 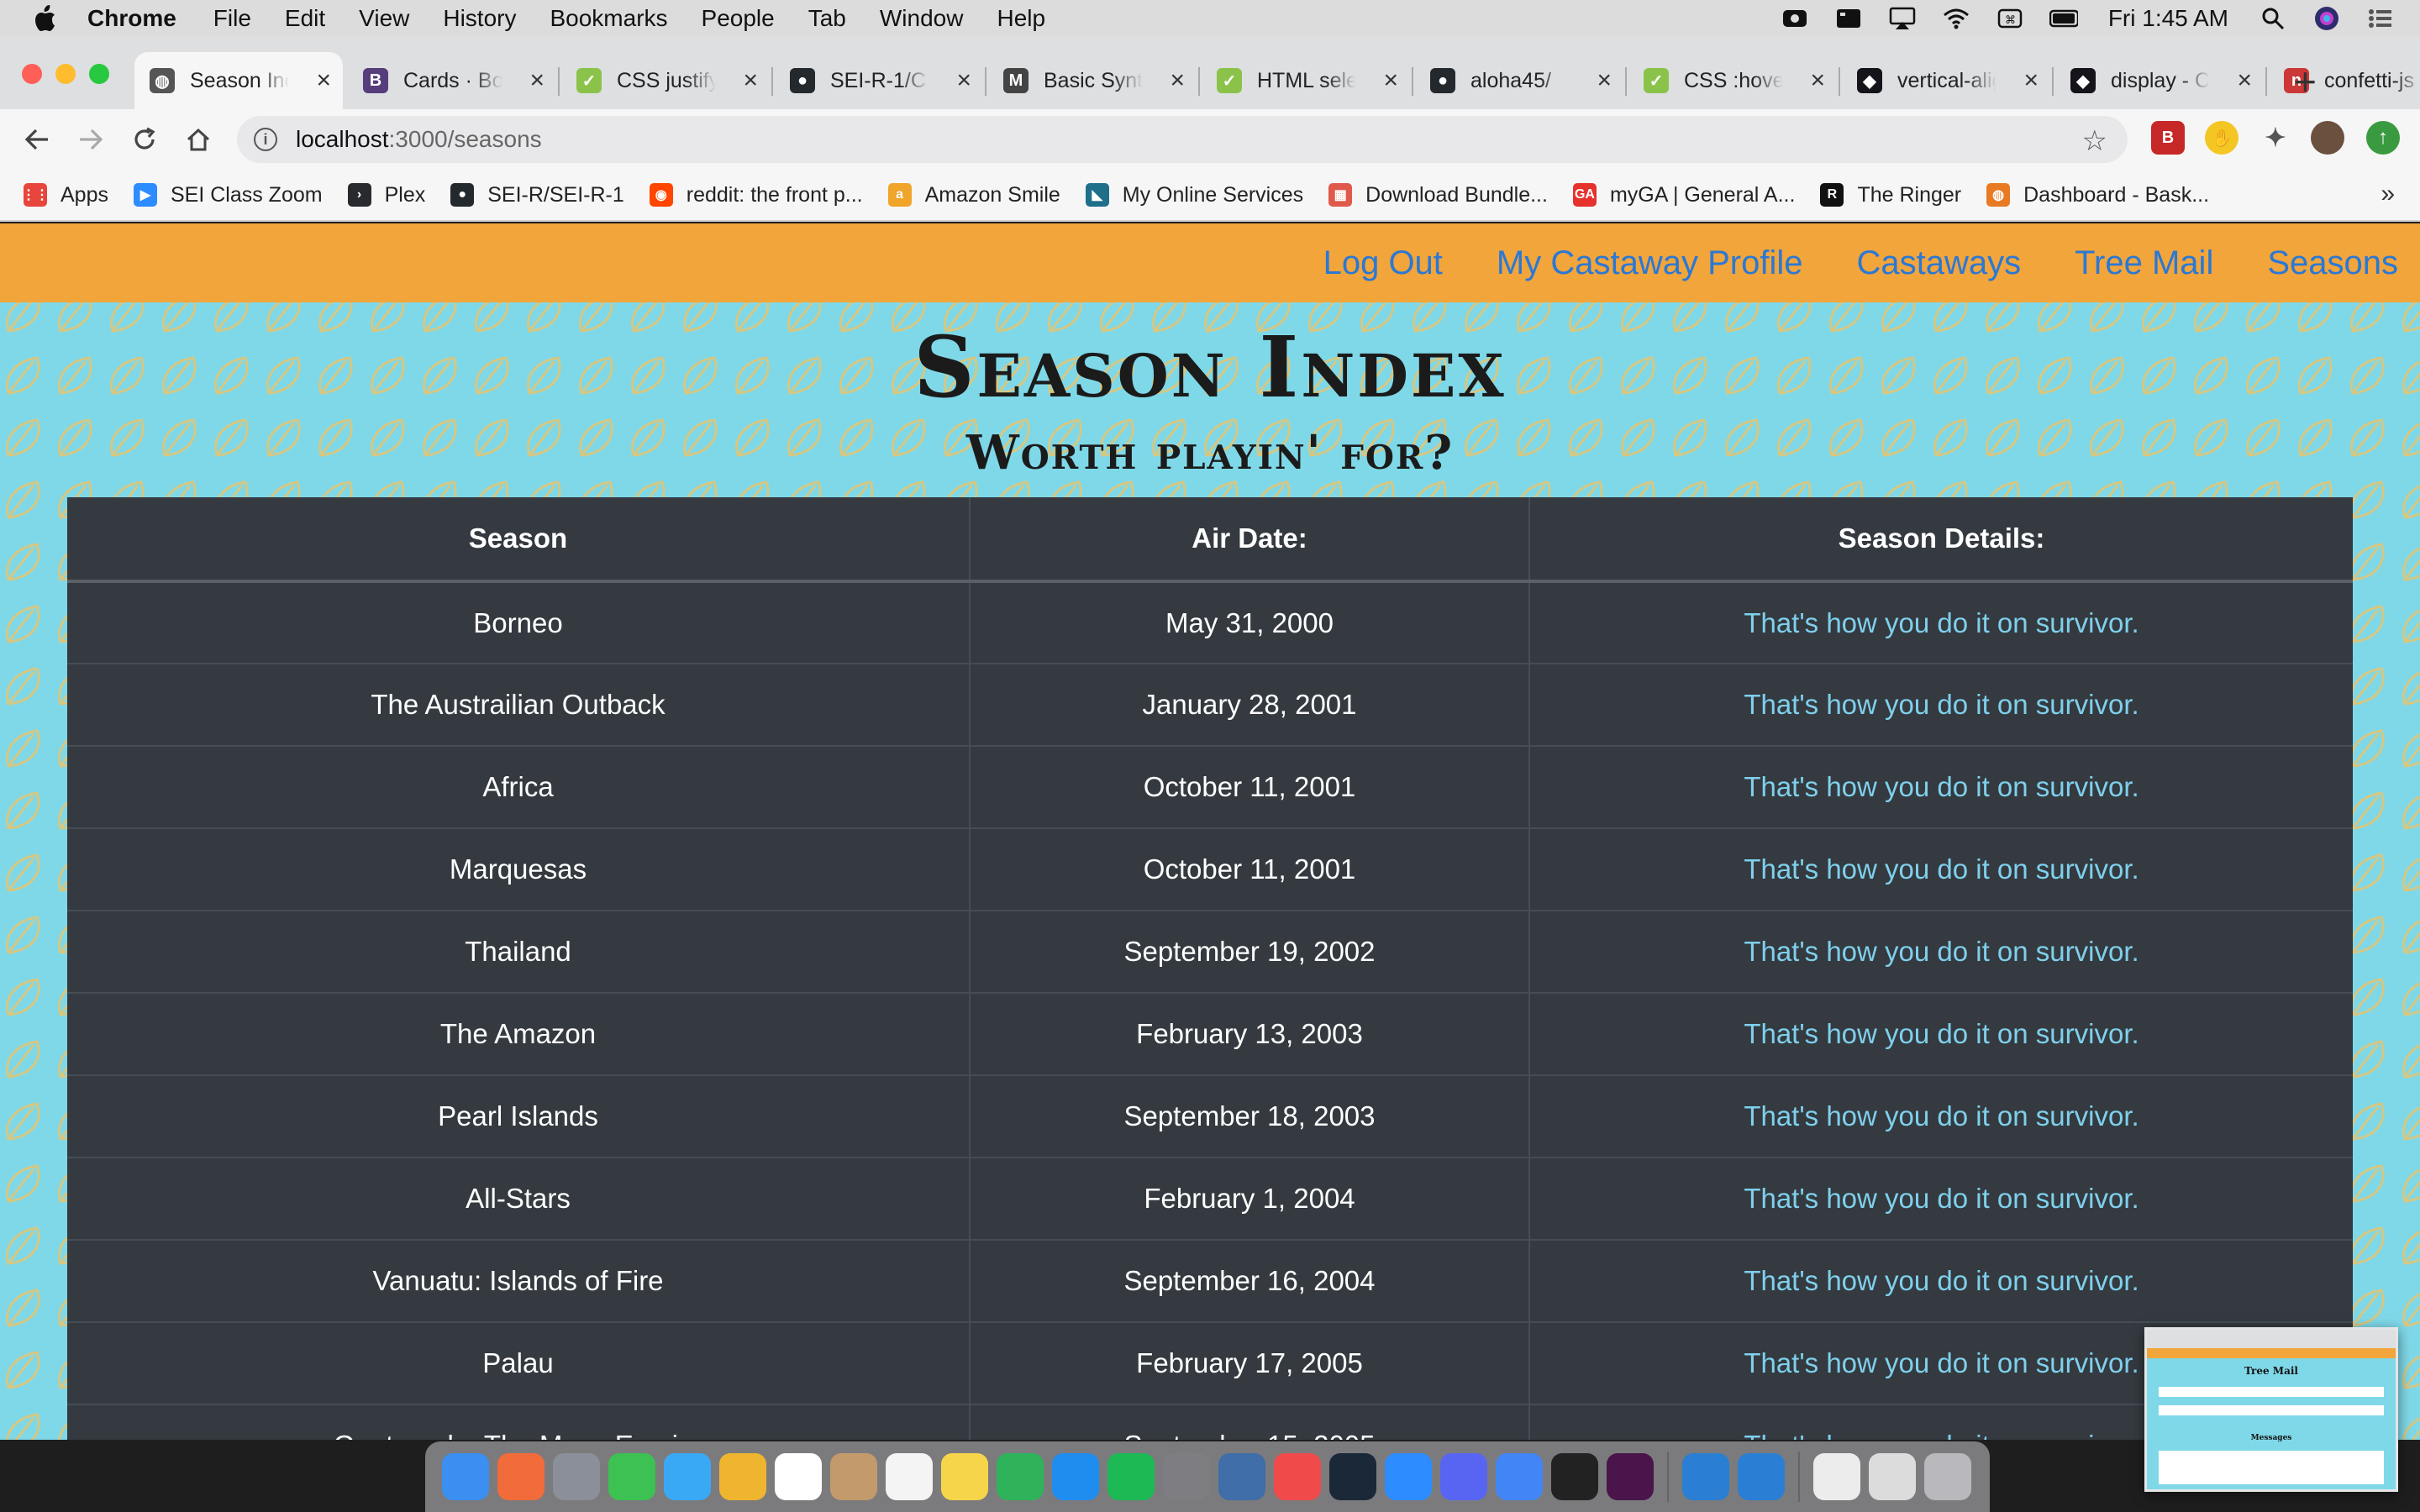 What do you see at coordinates (1194, 195) in the screenshot?
I see `bookmark-item: ◣ My Online Services` at bounding box center [1194, 195].